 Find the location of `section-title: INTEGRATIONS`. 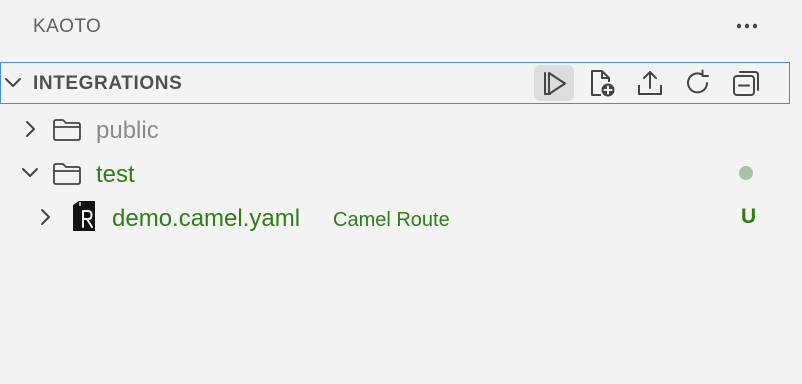

section-title: INTEGRATIONS is located at coordinates (108, 83).